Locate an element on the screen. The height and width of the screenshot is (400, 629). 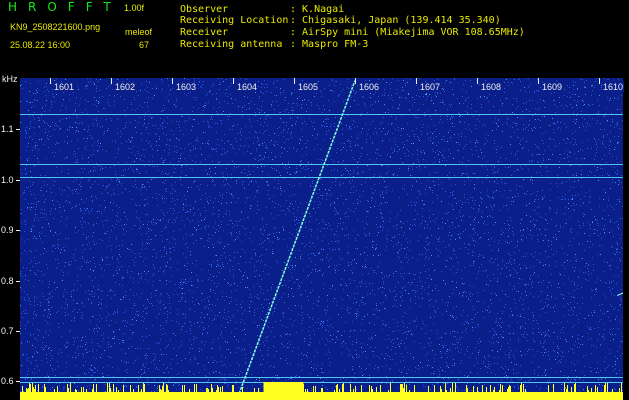
count-label: 67 is located at coordinates (144, 45).